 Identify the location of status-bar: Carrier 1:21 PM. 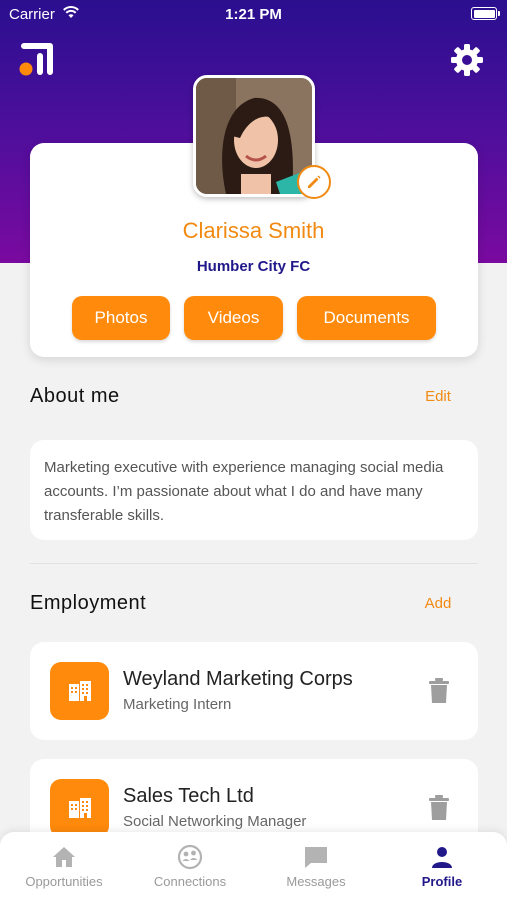
(253, 15).